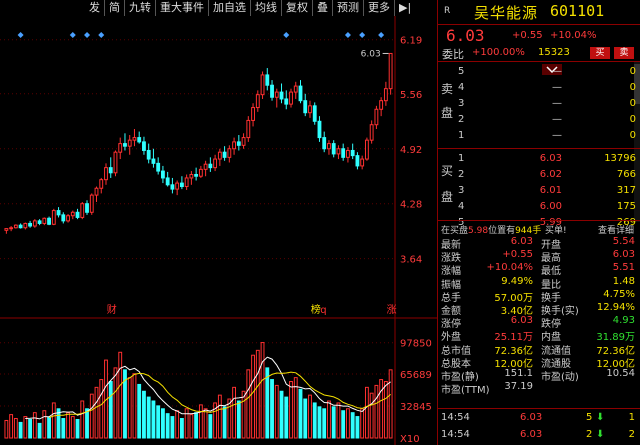  Describe the element at coordinates (556, 229) in the screenshot. I see `buy-order-link: 买单!` at that location.